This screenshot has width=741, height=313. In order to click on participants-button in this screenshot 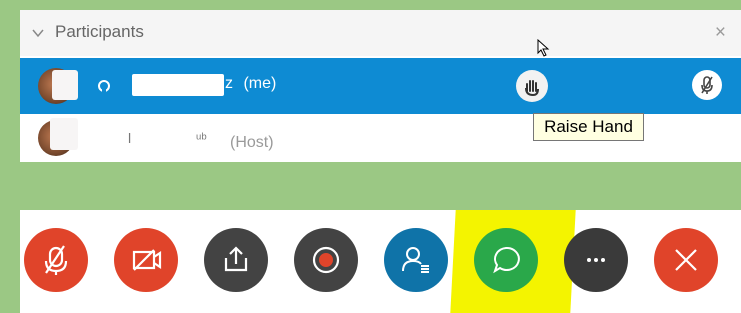, I will do `click(416, 260)`.